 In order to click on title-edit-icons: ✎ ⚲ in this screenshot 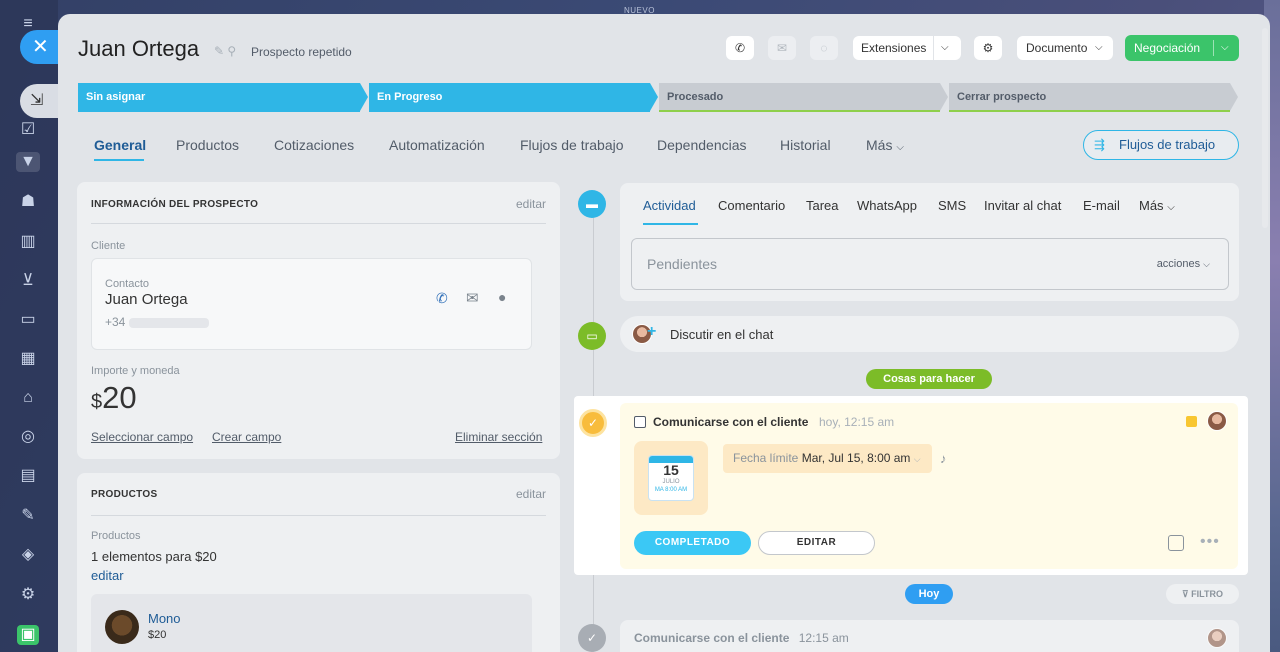, I will do `click(225, 51)`.